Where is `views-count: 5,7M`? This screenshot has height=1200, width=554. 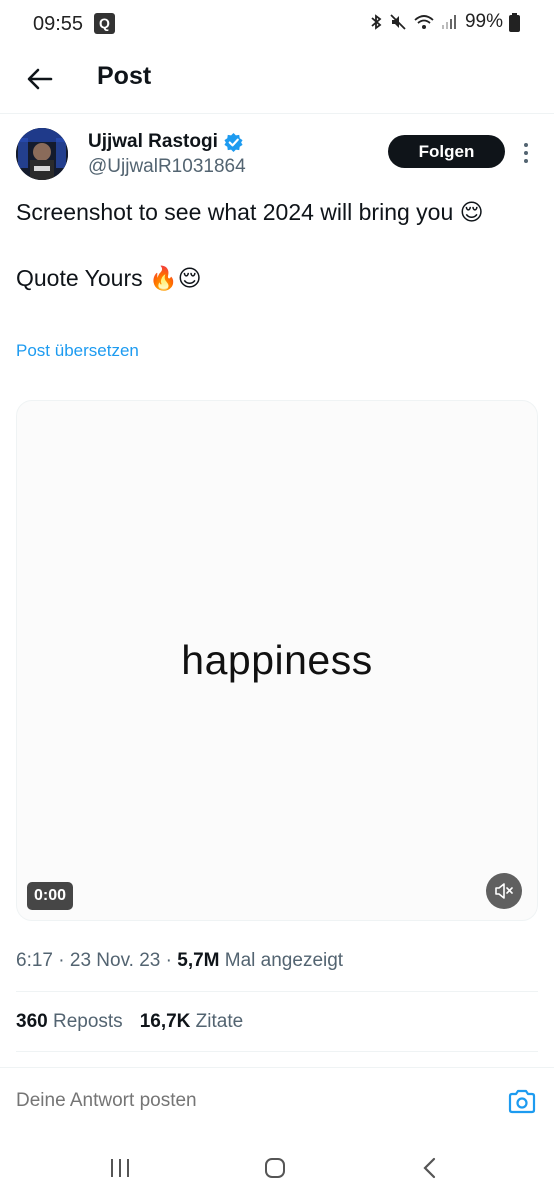 views-count: 5,7M is located at coordinates (198, 960).